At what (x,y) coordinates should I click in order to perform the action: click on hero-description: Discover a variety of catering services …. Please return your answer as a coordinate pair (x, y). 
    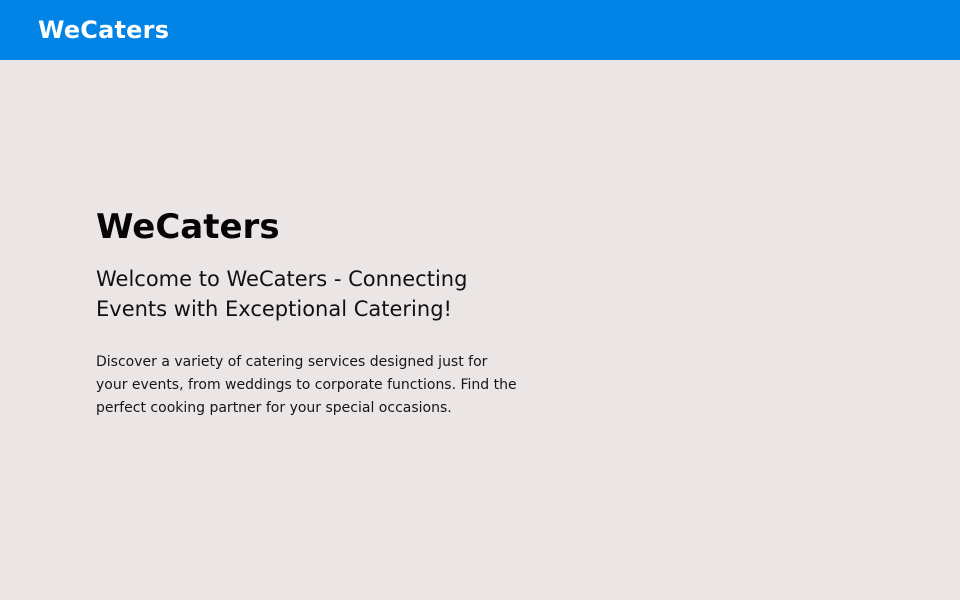
    Looking at the image, I should click on (306, 385).